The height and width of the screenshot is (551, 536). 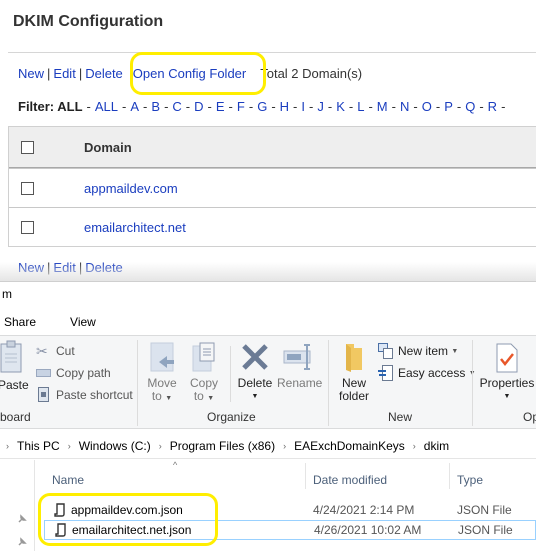 What do you see at coordinates (204, 373) in the screenshot?
I see `copy-to-button: Copy to ▼` at bounding box center [204, 373].